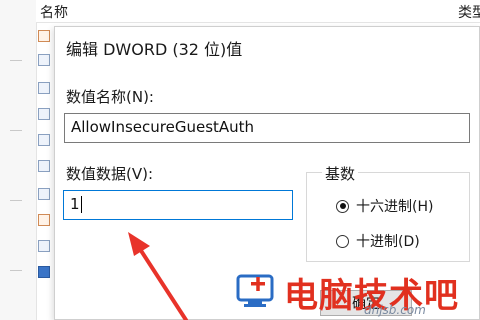 Image resolution: width=480 pixels, height=320 pixels. I want to click on arrow-shaft, so click(162, 282).